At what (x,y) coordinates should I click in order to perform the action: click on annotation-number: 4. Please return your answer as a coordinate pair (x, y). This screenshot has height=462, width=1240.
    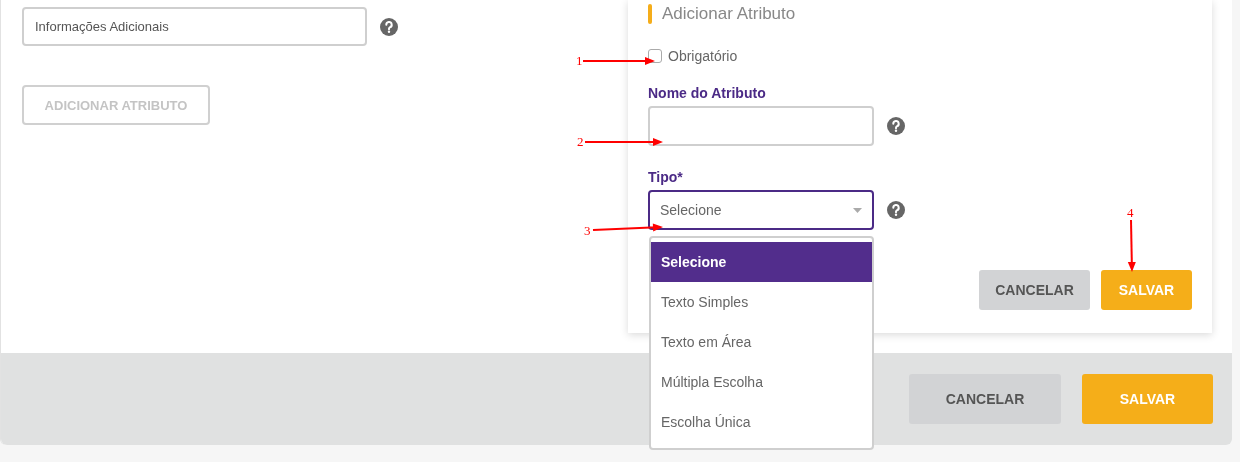
    Looking at the image, I should click on (1130, 212).